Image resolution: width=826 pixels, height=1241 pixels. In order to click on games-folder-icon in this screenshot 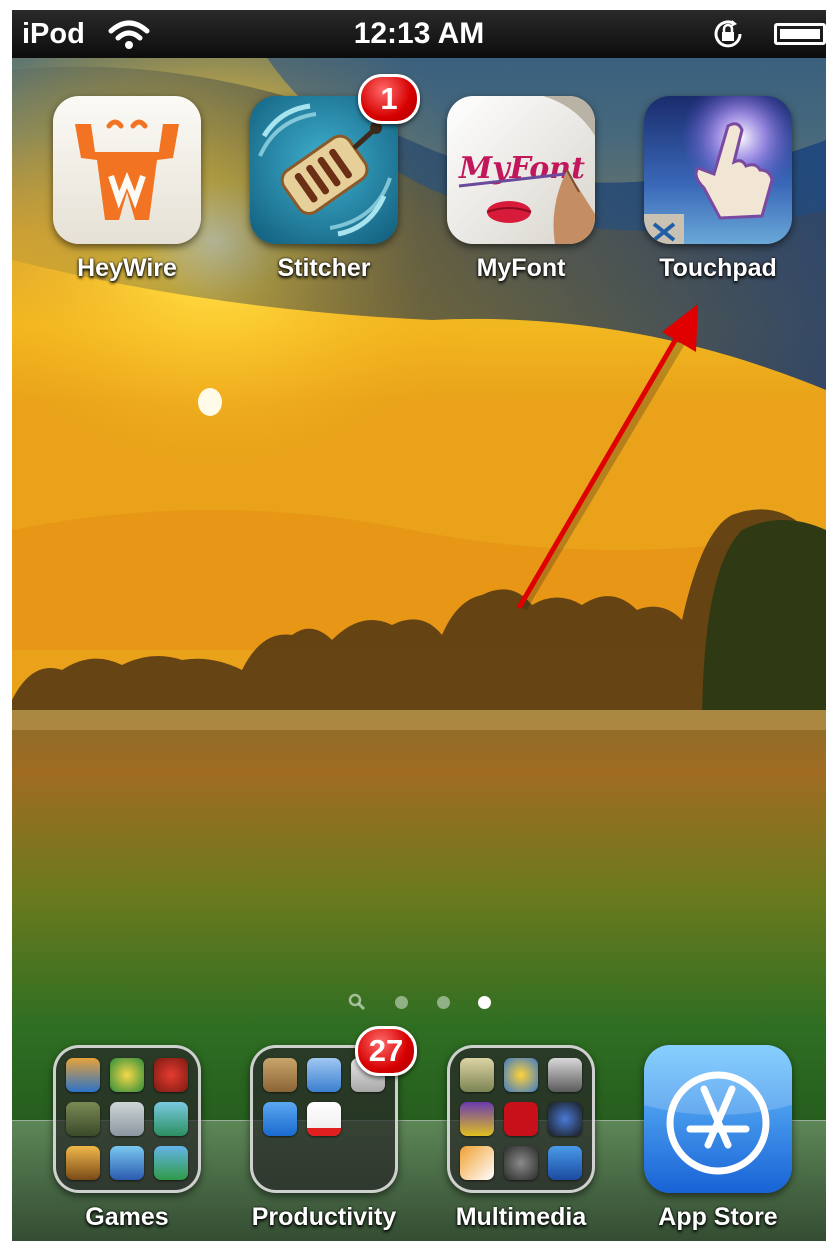, I will do `click(127, 1119)`.